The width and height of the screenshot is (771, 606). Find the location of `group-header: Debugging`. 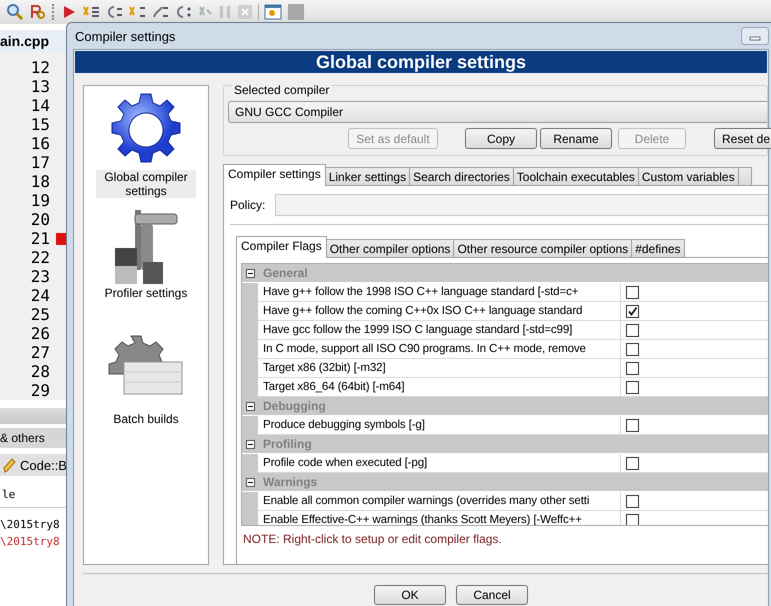

group-header: Debugging is located at coordinates (294, 406).